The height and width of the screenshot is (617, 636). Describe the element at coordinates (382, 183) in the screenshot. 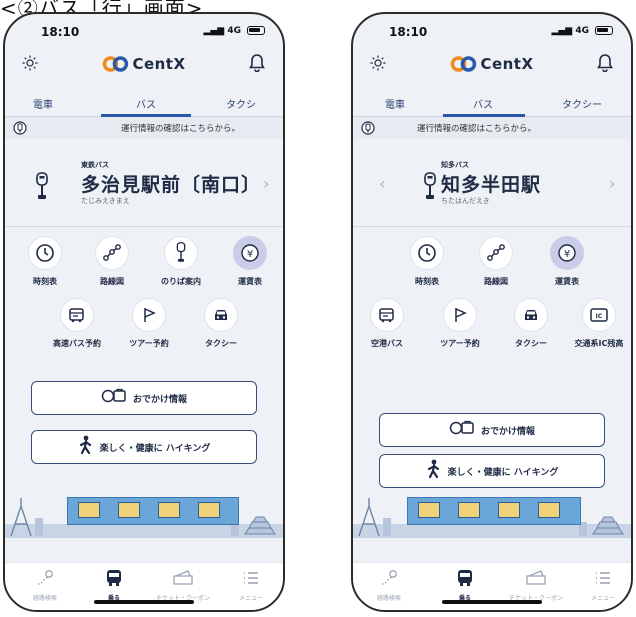

I see `previous-station-chevron-icon: ‹` at that location.